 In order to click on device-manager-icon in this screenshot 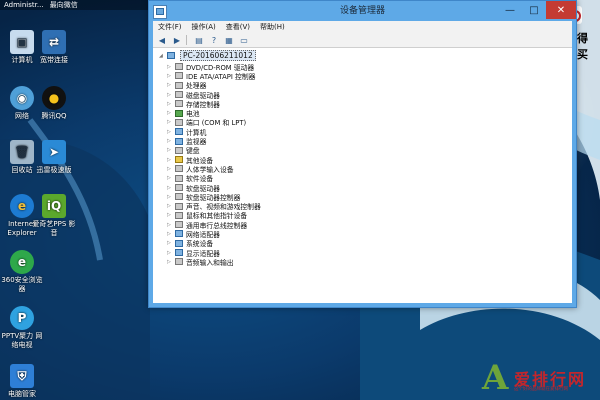, I will do `click(160, 12)`.